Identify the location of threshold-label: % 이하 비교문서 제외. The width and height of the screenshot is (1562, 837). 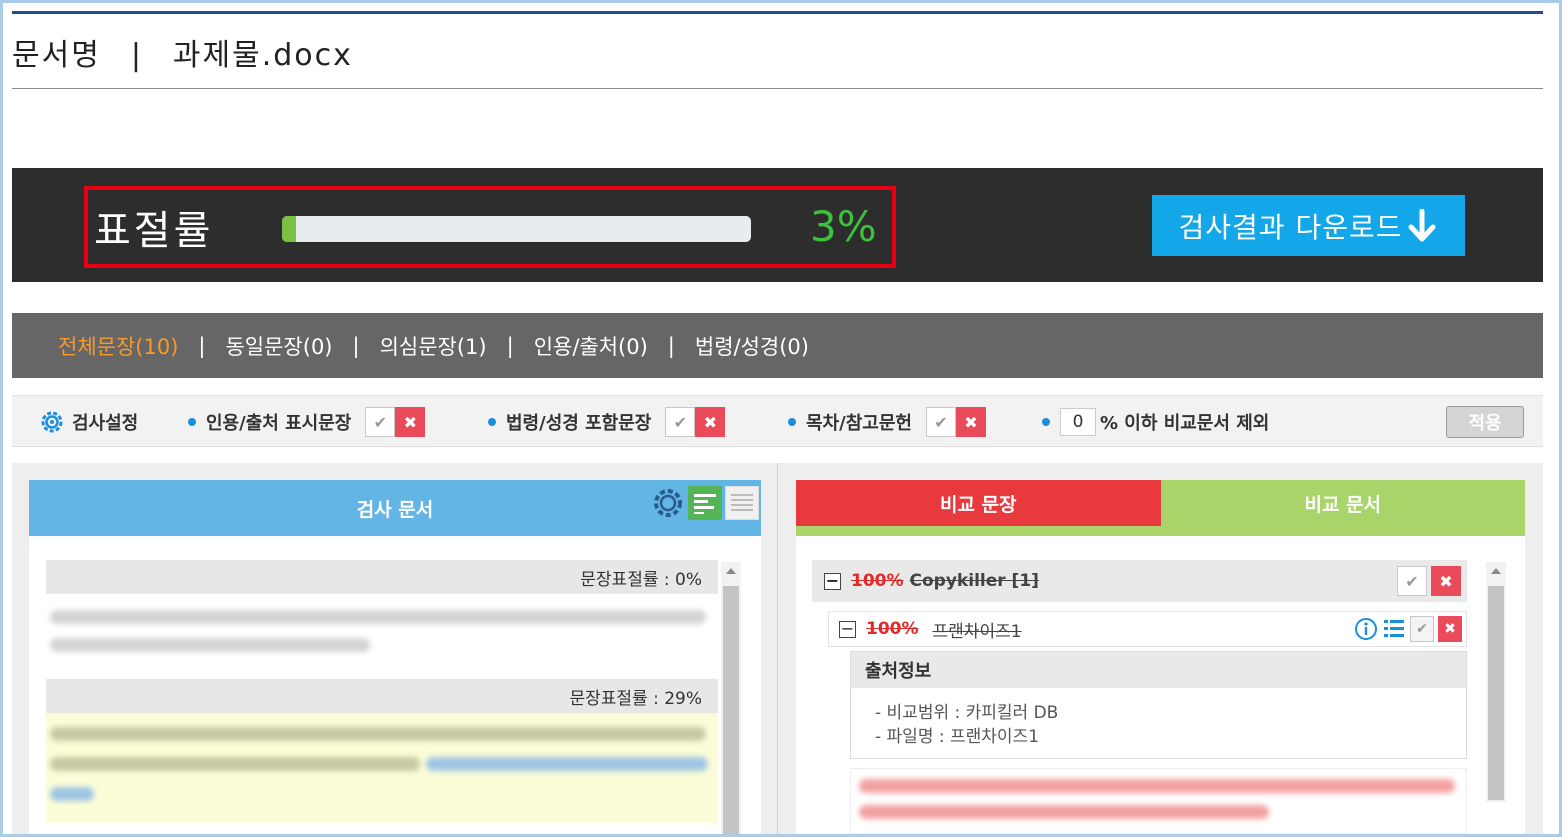
(1185, 423).